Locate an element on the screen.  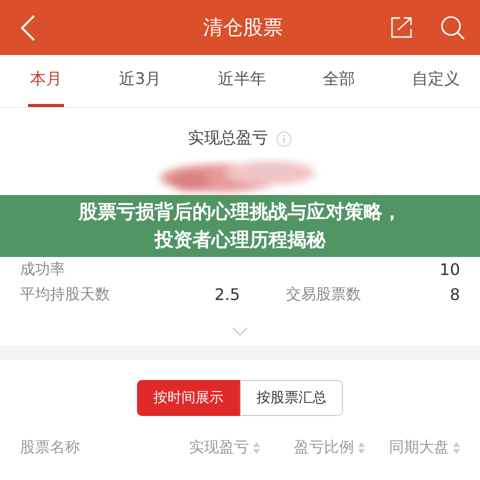
view-toggle: 按时间展示 is located at coordinates (188, 398).